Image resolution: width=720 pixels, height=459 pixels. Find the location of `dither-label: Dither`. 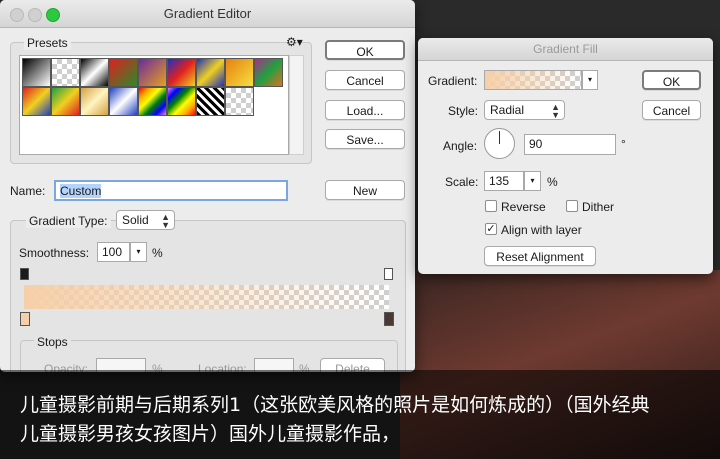

dither-label: Dither is located at coordinates (598, 207).